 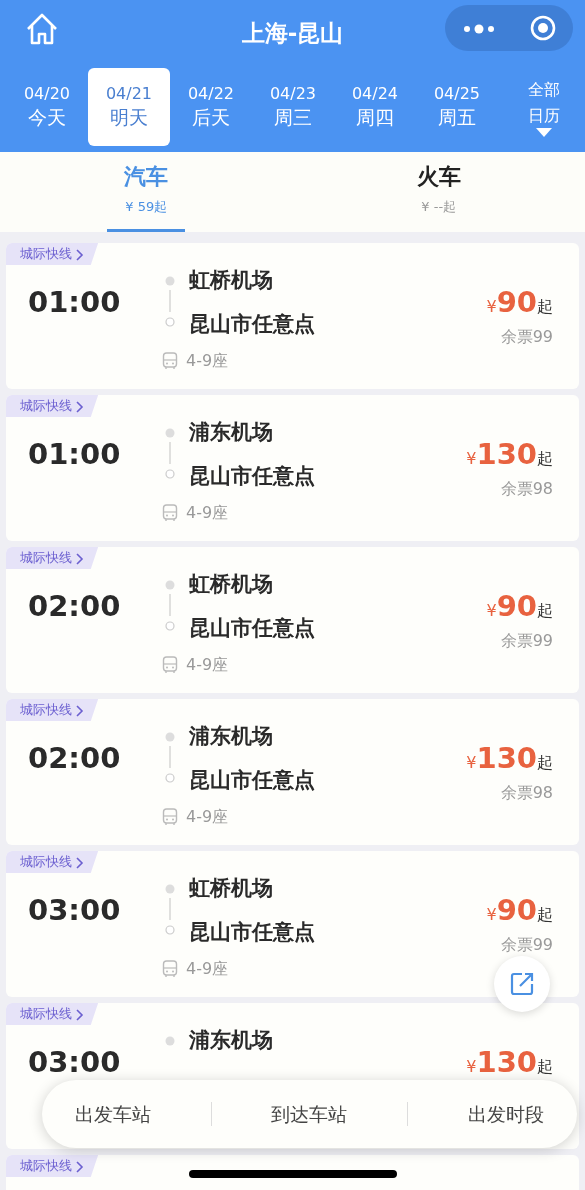 What do you see at coordinates (309, 1114) in the screenshot?
I see `filter-button: 到达车站` at bounding box center [309, 1114].